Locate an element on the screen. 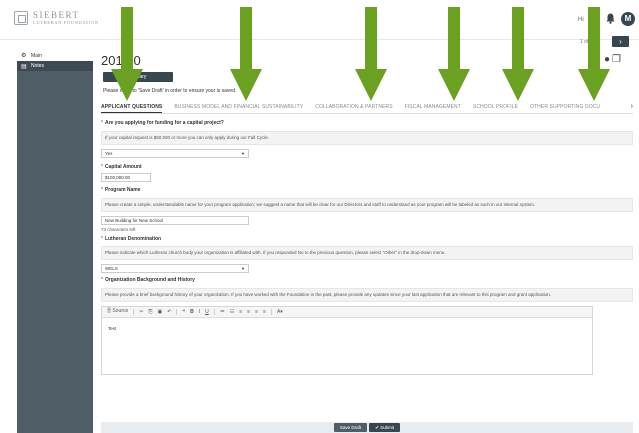  editor-toolbar: 🗎 Source ✂ ⎘ ▣ ↶ ❝ B I U ≔ ☷ ≡ ≡ ≡ ≡ A▾ is located at coordinates (347, 312).